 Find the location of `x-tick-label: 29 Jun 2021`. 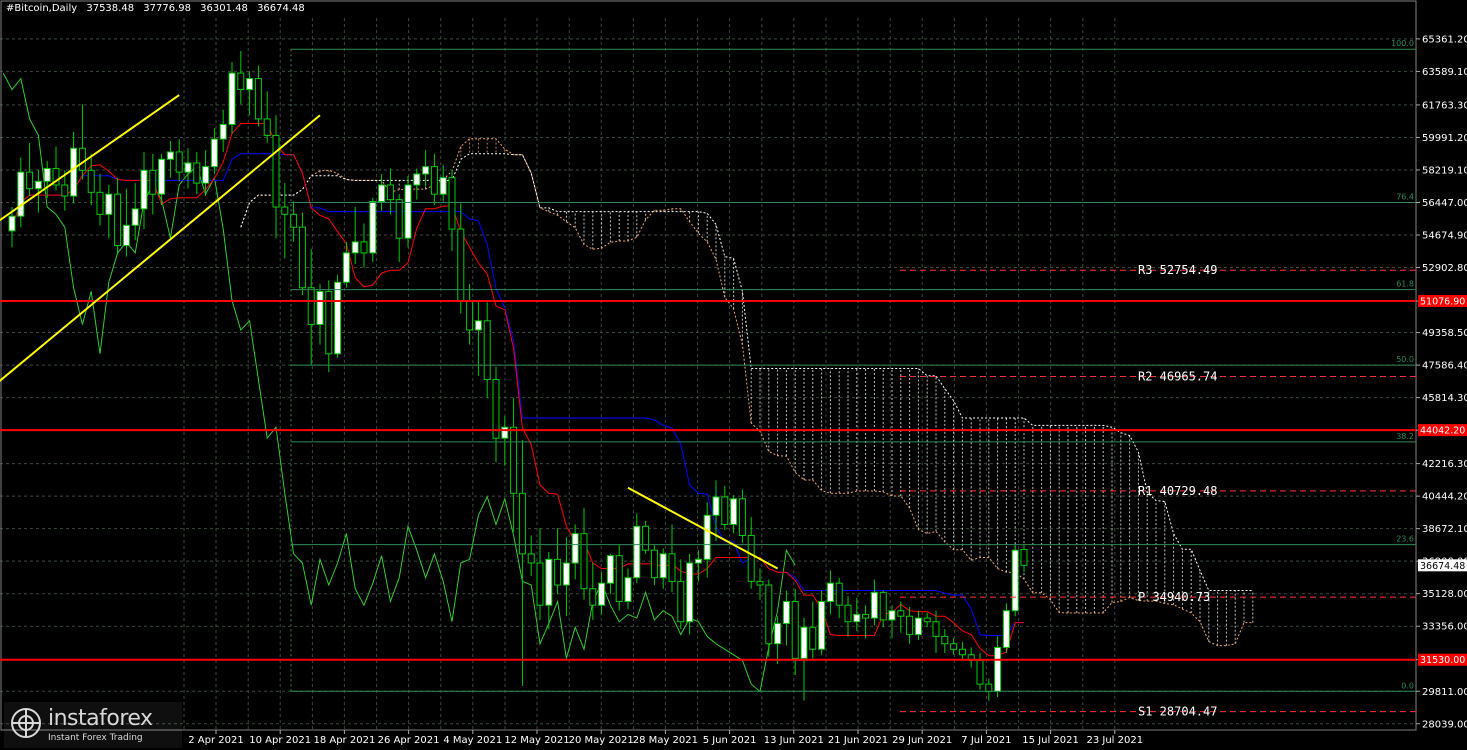

x-tick-label: 29 Jun 2021 is located at coordinates (922, 740).